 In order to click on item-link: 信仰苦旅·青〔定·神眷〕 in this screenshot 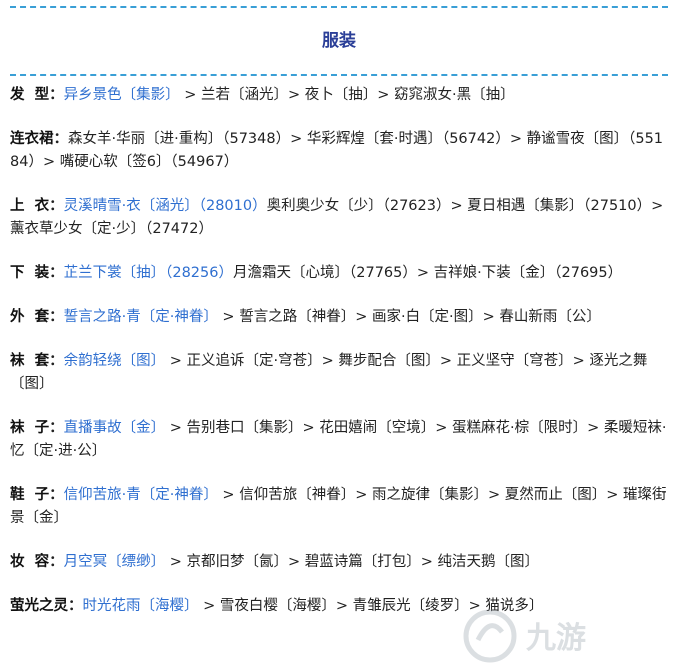, I will do `click(141, 495)`.